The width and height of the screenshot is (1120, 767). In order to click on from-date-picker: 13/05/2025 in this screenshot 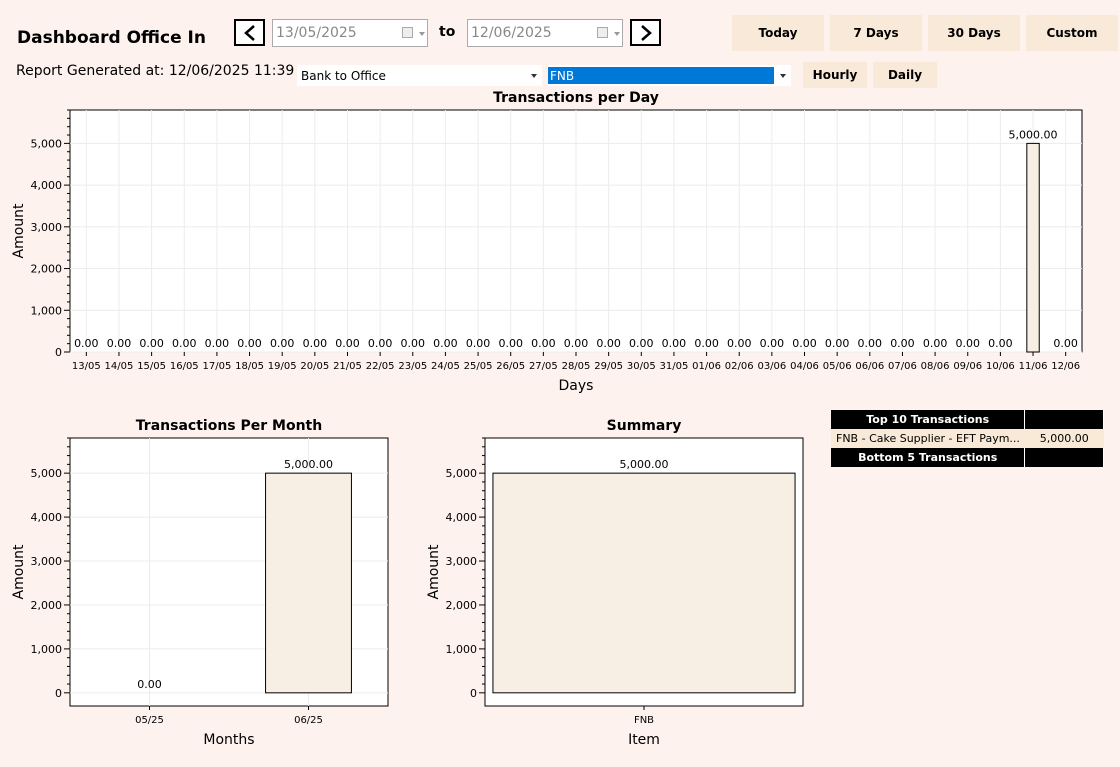, I will do `click(350, 33)`.